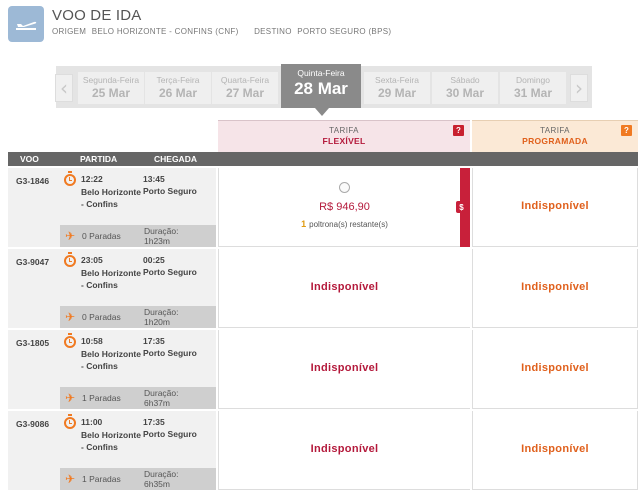 This screenshot has width=640, height=498. What do you see at coordinates (465, 93) in the screenshot?
I see `date-day: 30 Mar` at bounding box center [465, 93].